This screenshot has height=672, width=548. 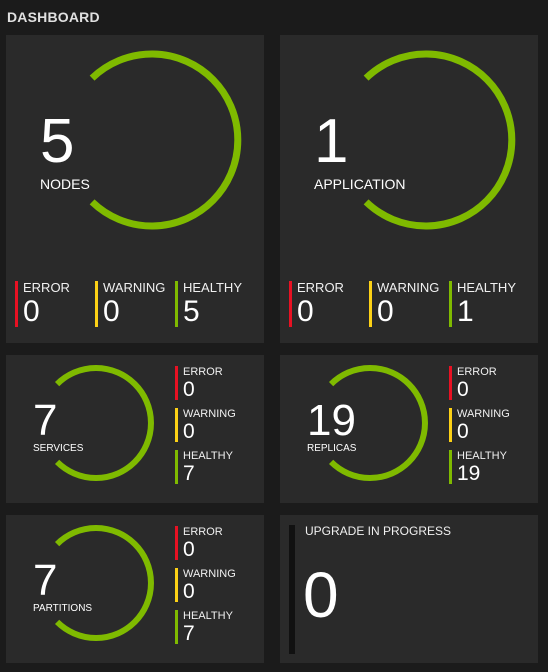 I want to click on partitions-healthy-stat: HEALTHY 7, so click(x=204, y=628).